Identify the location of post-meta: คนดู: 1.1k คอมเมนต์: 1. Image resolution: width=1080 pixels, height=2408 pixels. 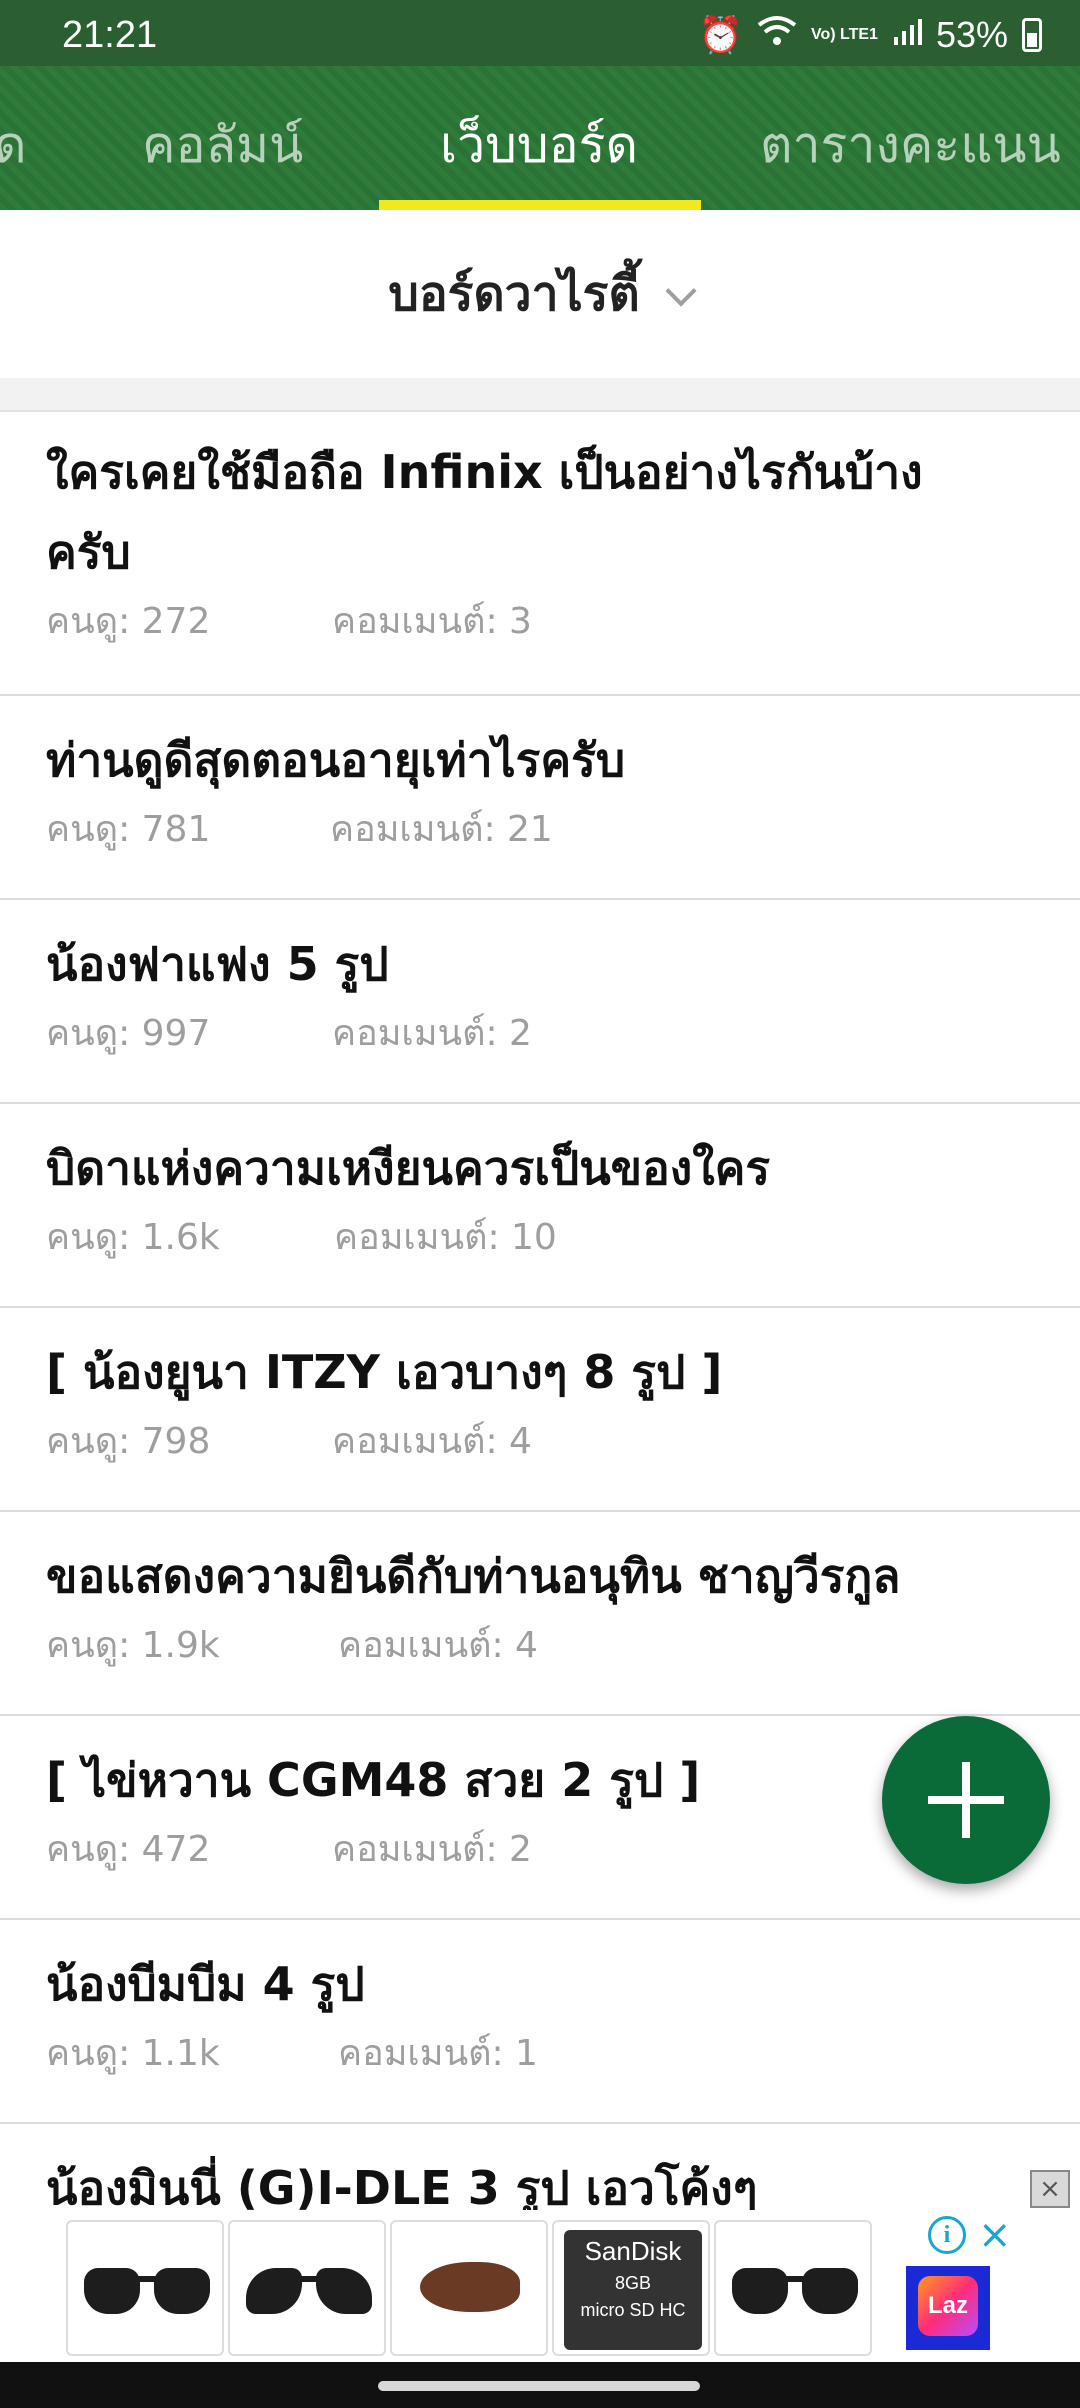
(540, 2054).